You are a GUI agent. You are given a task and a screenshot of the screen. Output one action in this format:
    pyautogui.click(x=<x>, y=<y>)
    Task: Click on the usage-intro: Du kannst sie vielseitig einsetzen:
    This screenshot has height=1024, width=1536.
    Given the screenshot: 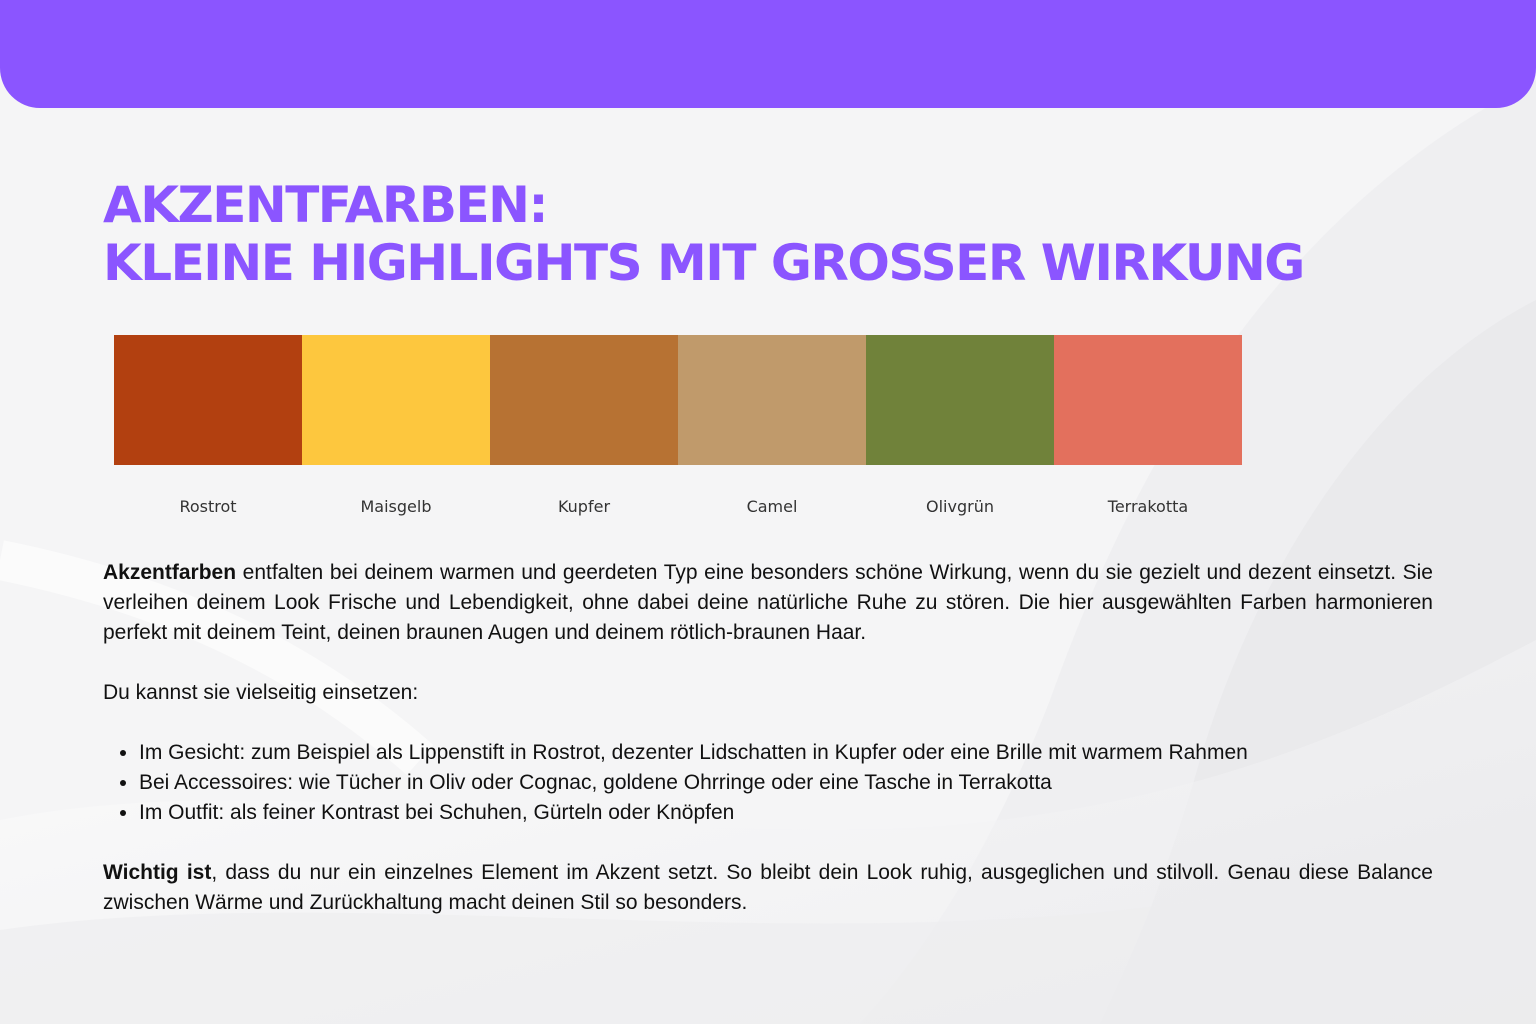 What is the action you would take?
    pyautogui.click(x=261, y=692)
    